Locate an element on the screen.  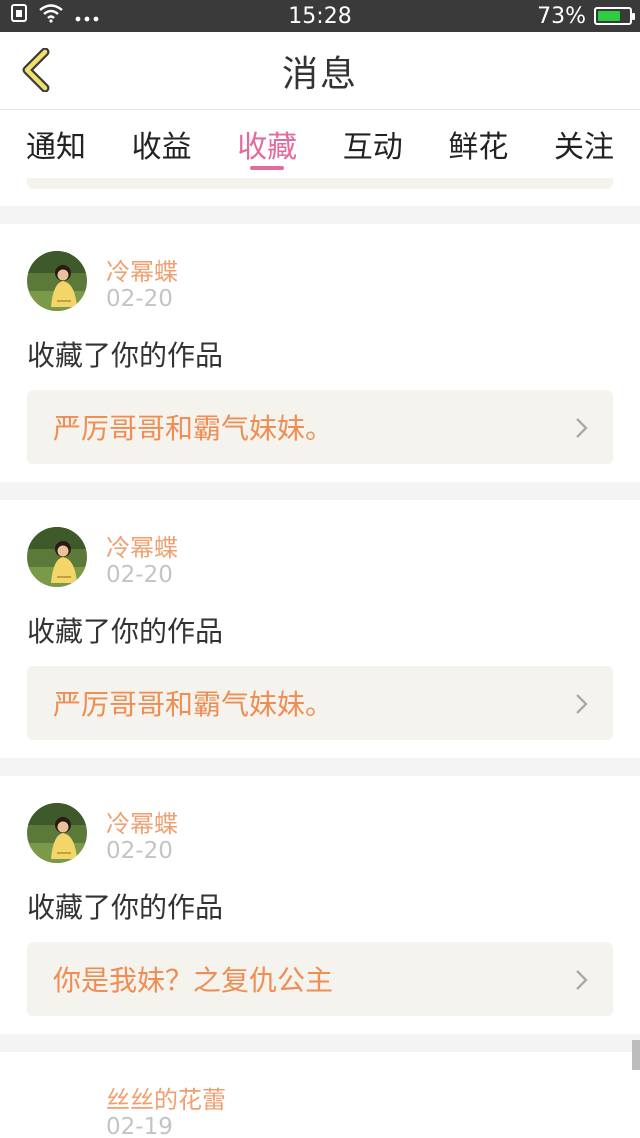
list-item: 丝丝的花蕾 02-19 is located at coordinates (320, 1095).